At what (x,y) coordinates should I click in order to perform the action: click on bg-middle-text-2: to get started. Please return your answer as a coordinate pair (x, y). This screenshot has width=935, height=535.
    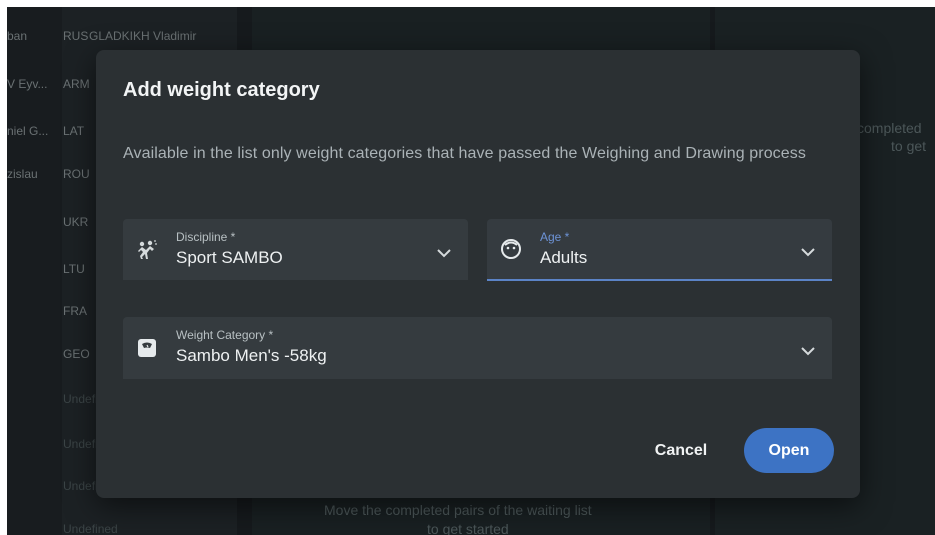
    Looking at the image, I should click on (468, 528).